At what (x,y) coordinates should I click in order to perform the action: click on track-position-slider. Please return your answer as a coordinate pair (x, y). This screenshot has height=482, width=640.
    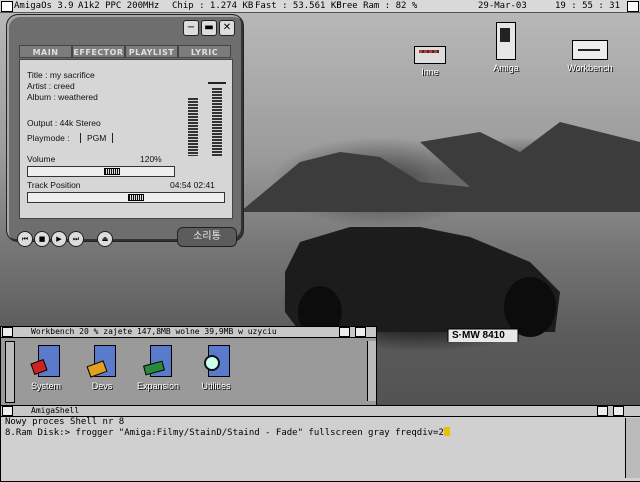
    Looking at the image, I should click on (126, 197).